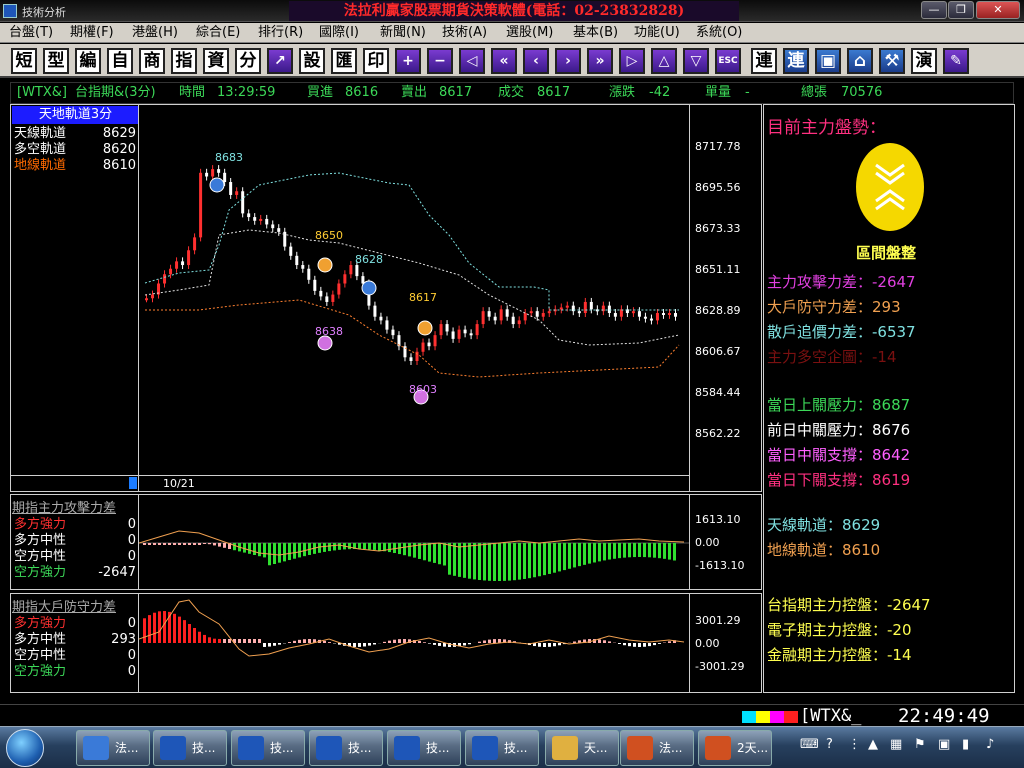  I want to click on link-button-1: 連, so click(764, 61).